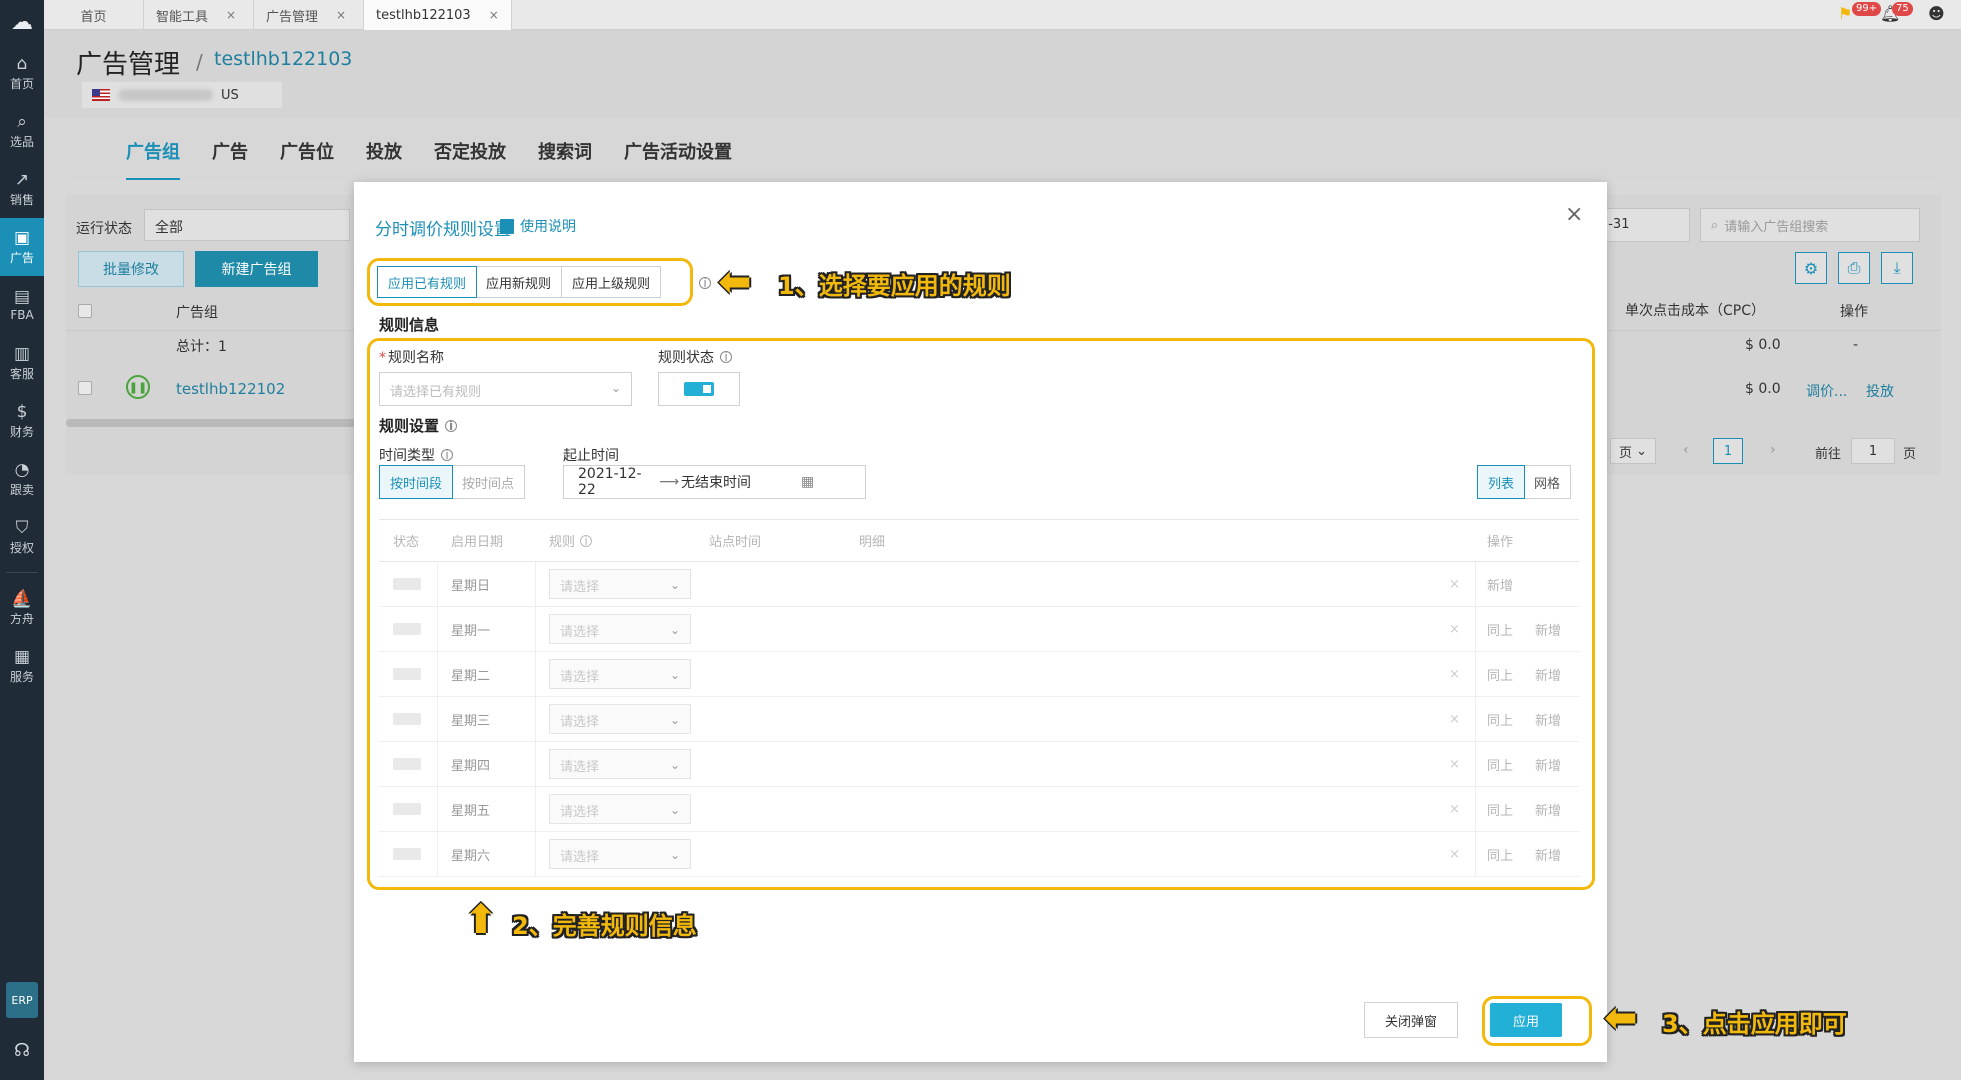 Image resolution: width=1961 pixels, height=1080 pixels. Describe the element at coordinates (94, 15) in the screenshot. I see `tab-home: 首页` at that location.